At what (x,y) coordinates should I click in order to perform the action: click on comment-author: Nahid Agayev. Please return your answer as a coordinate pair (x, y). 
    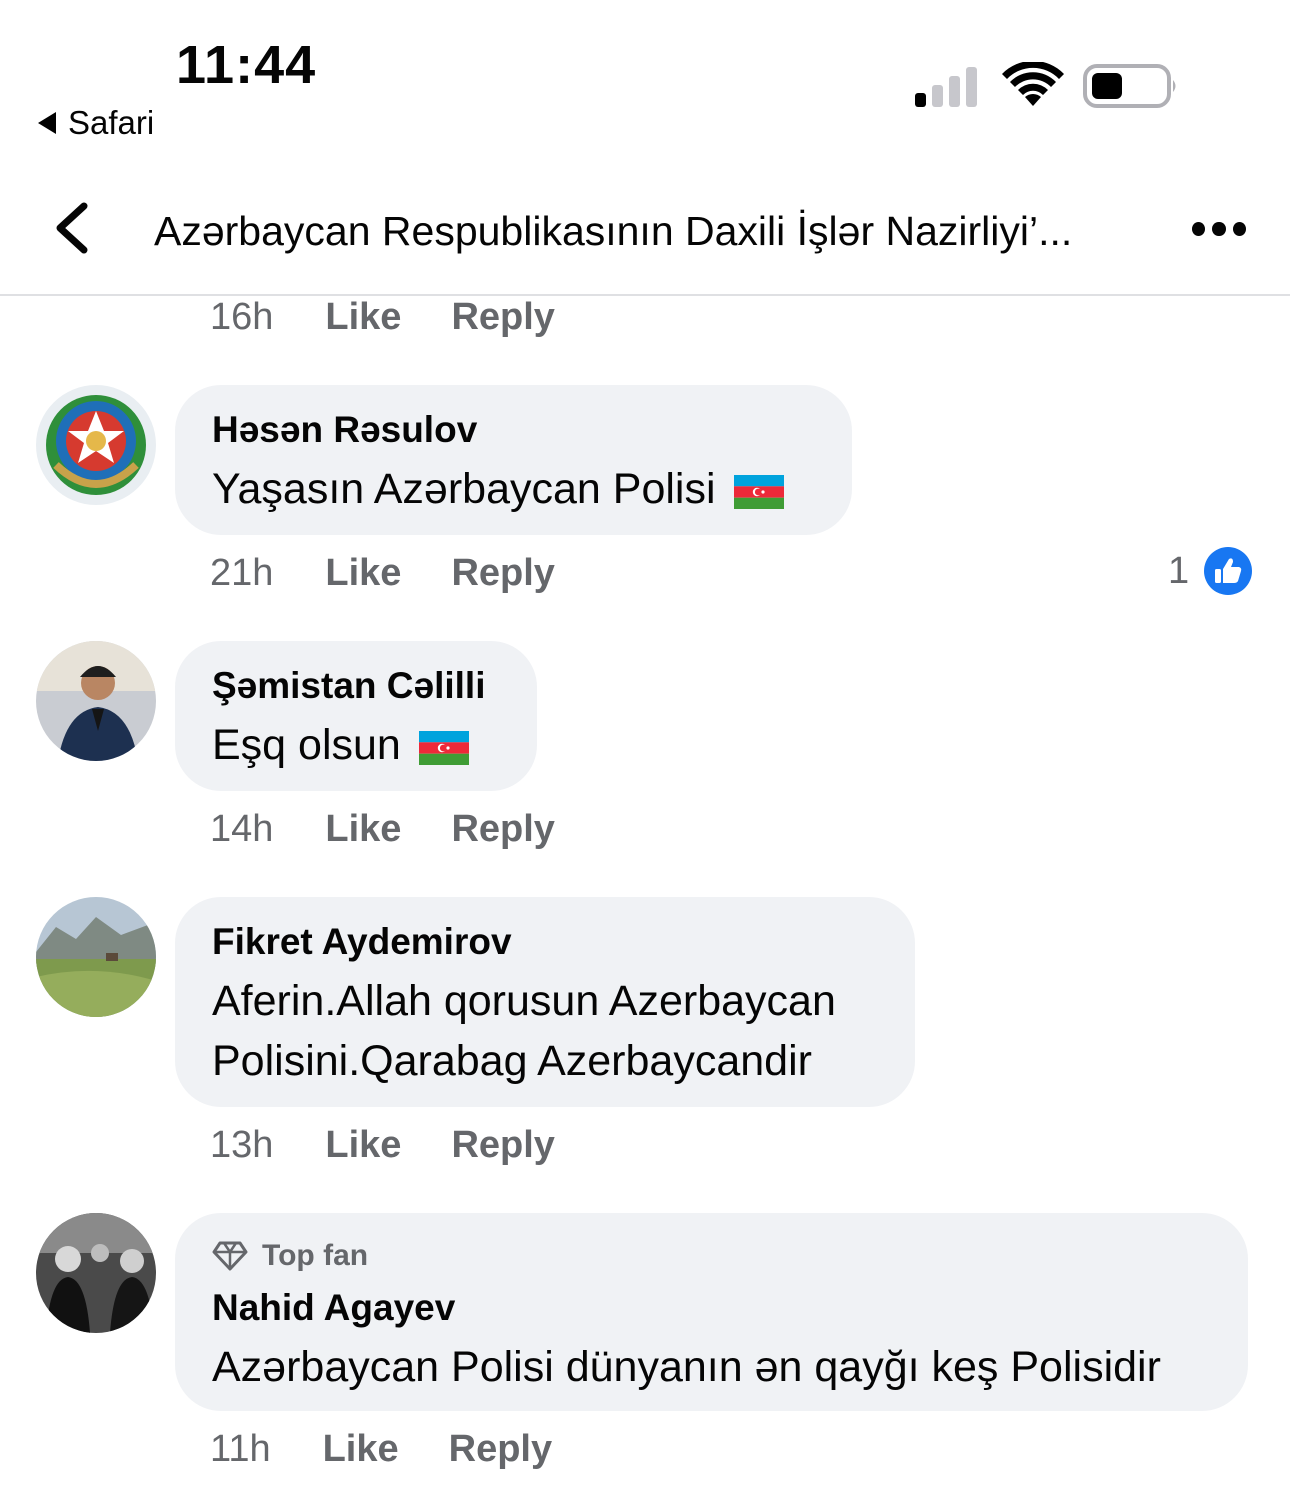
    Looking at the image, I should click on (333, 1308).